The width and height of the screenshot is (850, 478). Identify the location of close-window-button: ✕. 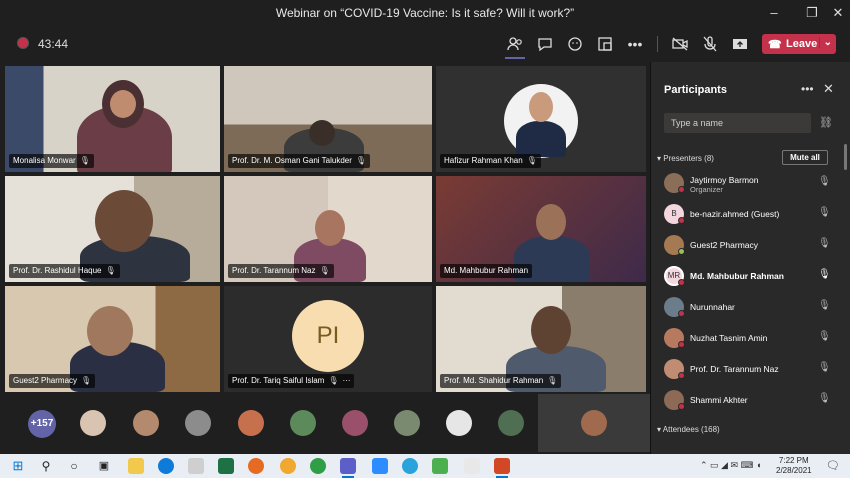
(838, 13).